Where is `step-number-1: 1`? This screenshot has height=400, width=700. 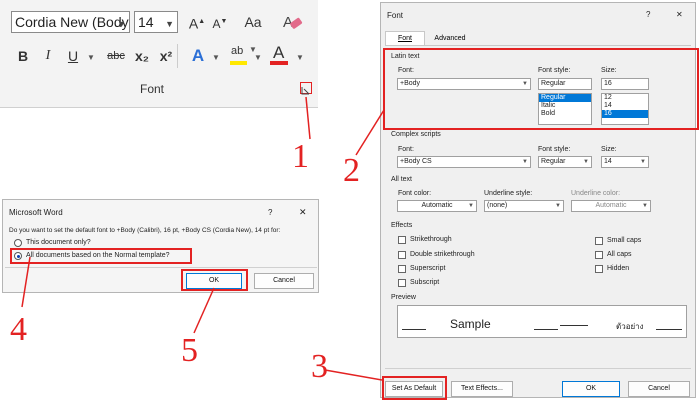
step-number-1: 1 is located at coordinates (300, 156).